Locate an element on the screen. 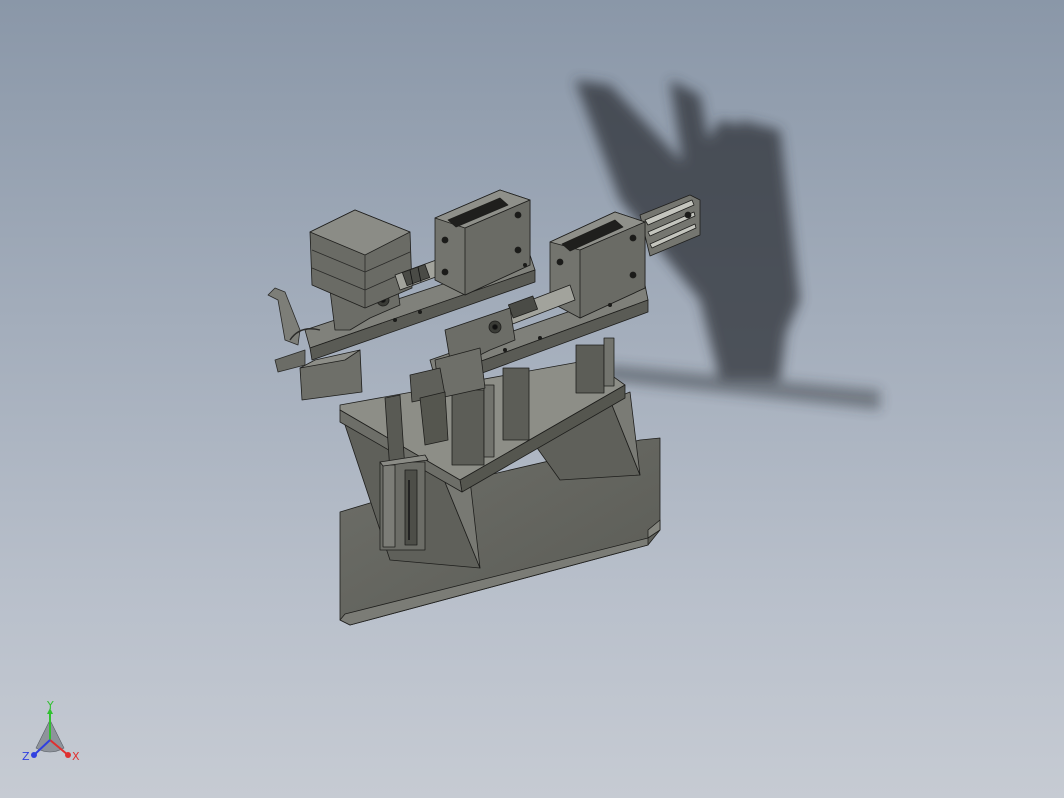 The width and height of the screenshot is (1064, 798). triad-z-label: Z is located at coordinates (26, 756).